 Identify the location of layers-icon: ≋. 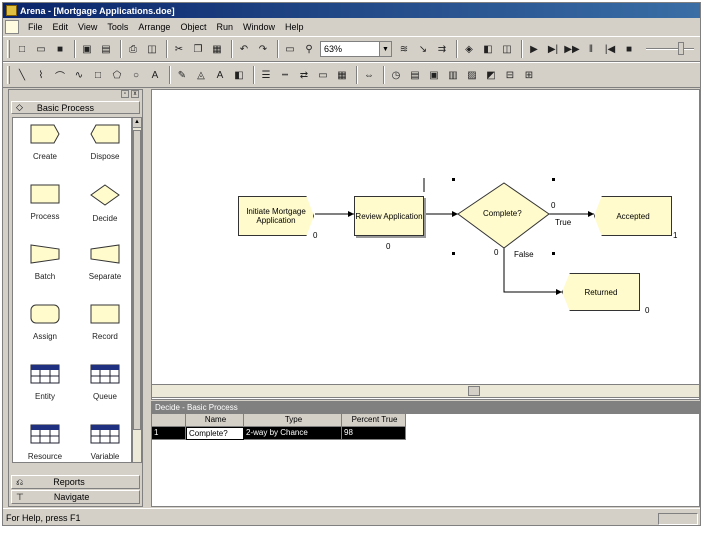
(404, 49).